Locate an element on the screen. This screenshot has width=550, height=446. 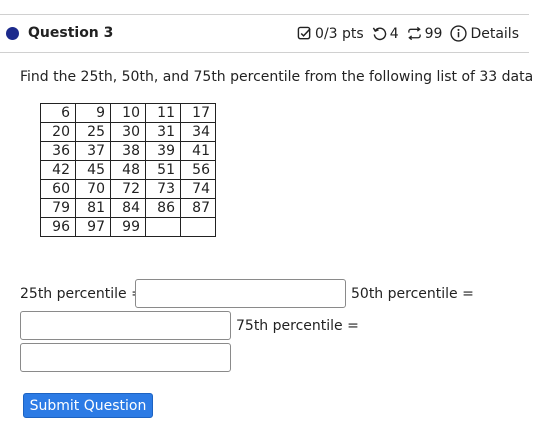
header-divider is located at coordinates (264, 52).